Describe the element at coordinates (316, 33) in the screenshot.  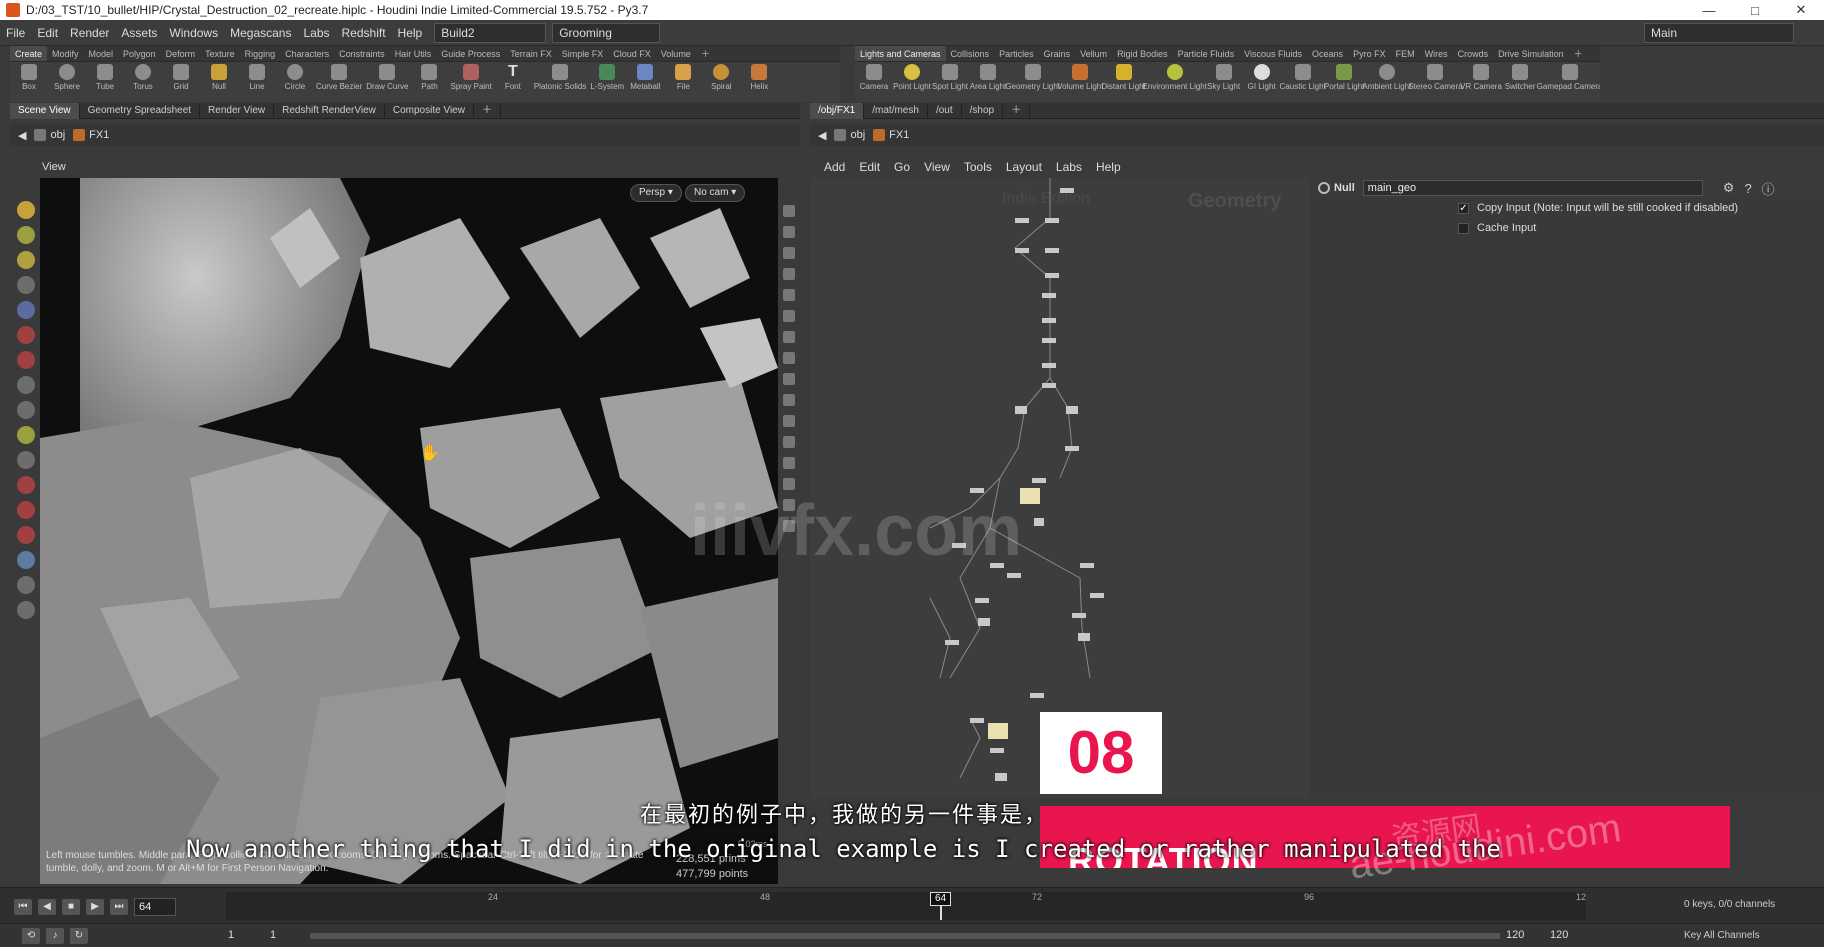
I see `menu-labs: Labs` at that location.